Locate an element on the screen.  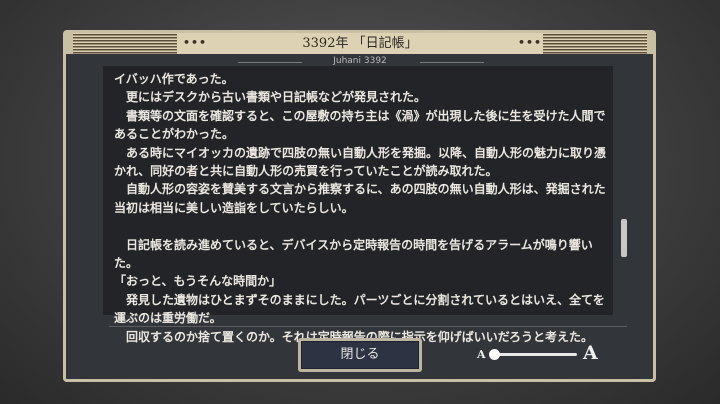
header-stripes-right is located at coordinates (595, 44).